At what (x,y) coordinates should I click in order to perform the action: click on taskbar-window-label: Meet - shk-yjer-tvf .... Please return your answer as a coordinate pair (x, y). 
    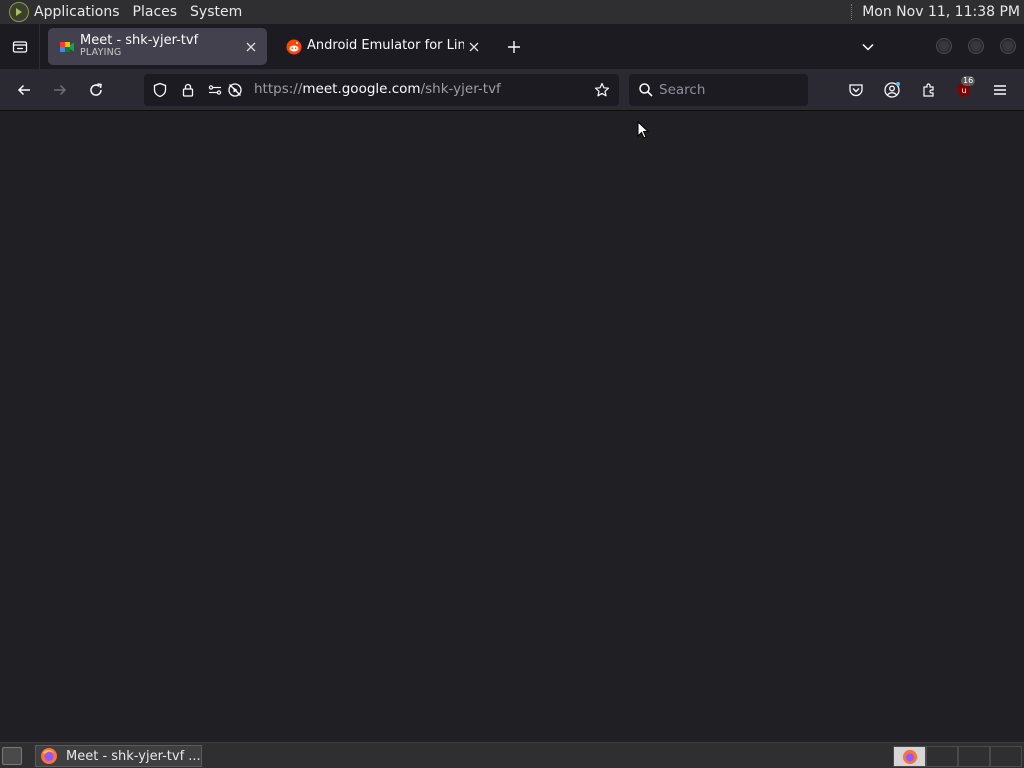
    Looking at the image, I should click on (133, 756).